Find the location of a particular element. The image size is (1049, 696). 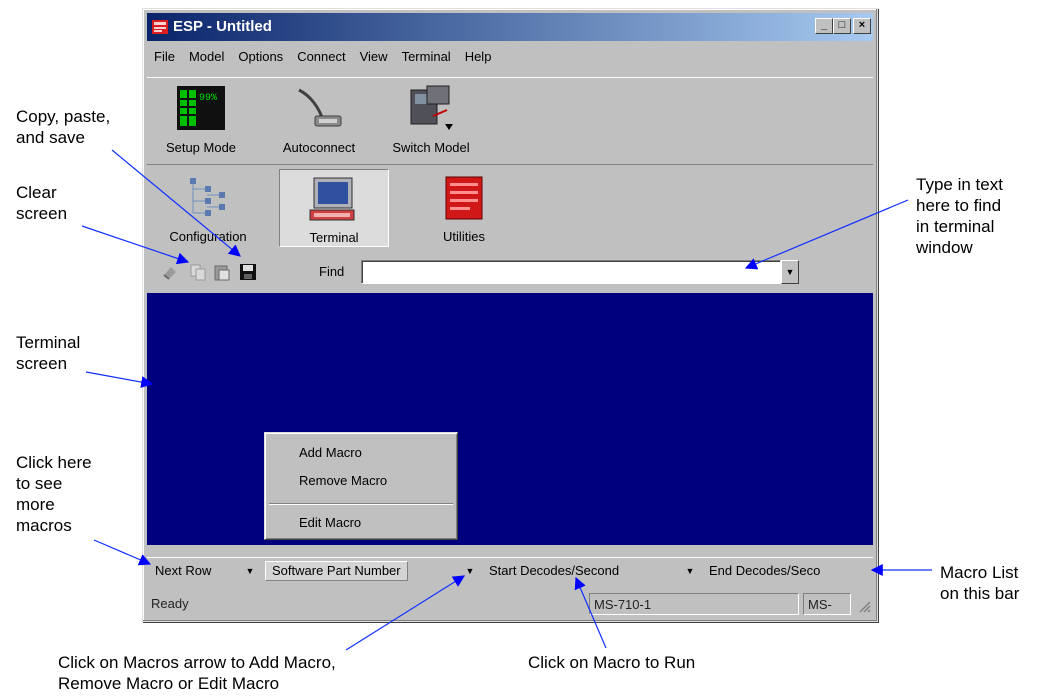

arrow-more-macros is located at coordinates (122, 552).